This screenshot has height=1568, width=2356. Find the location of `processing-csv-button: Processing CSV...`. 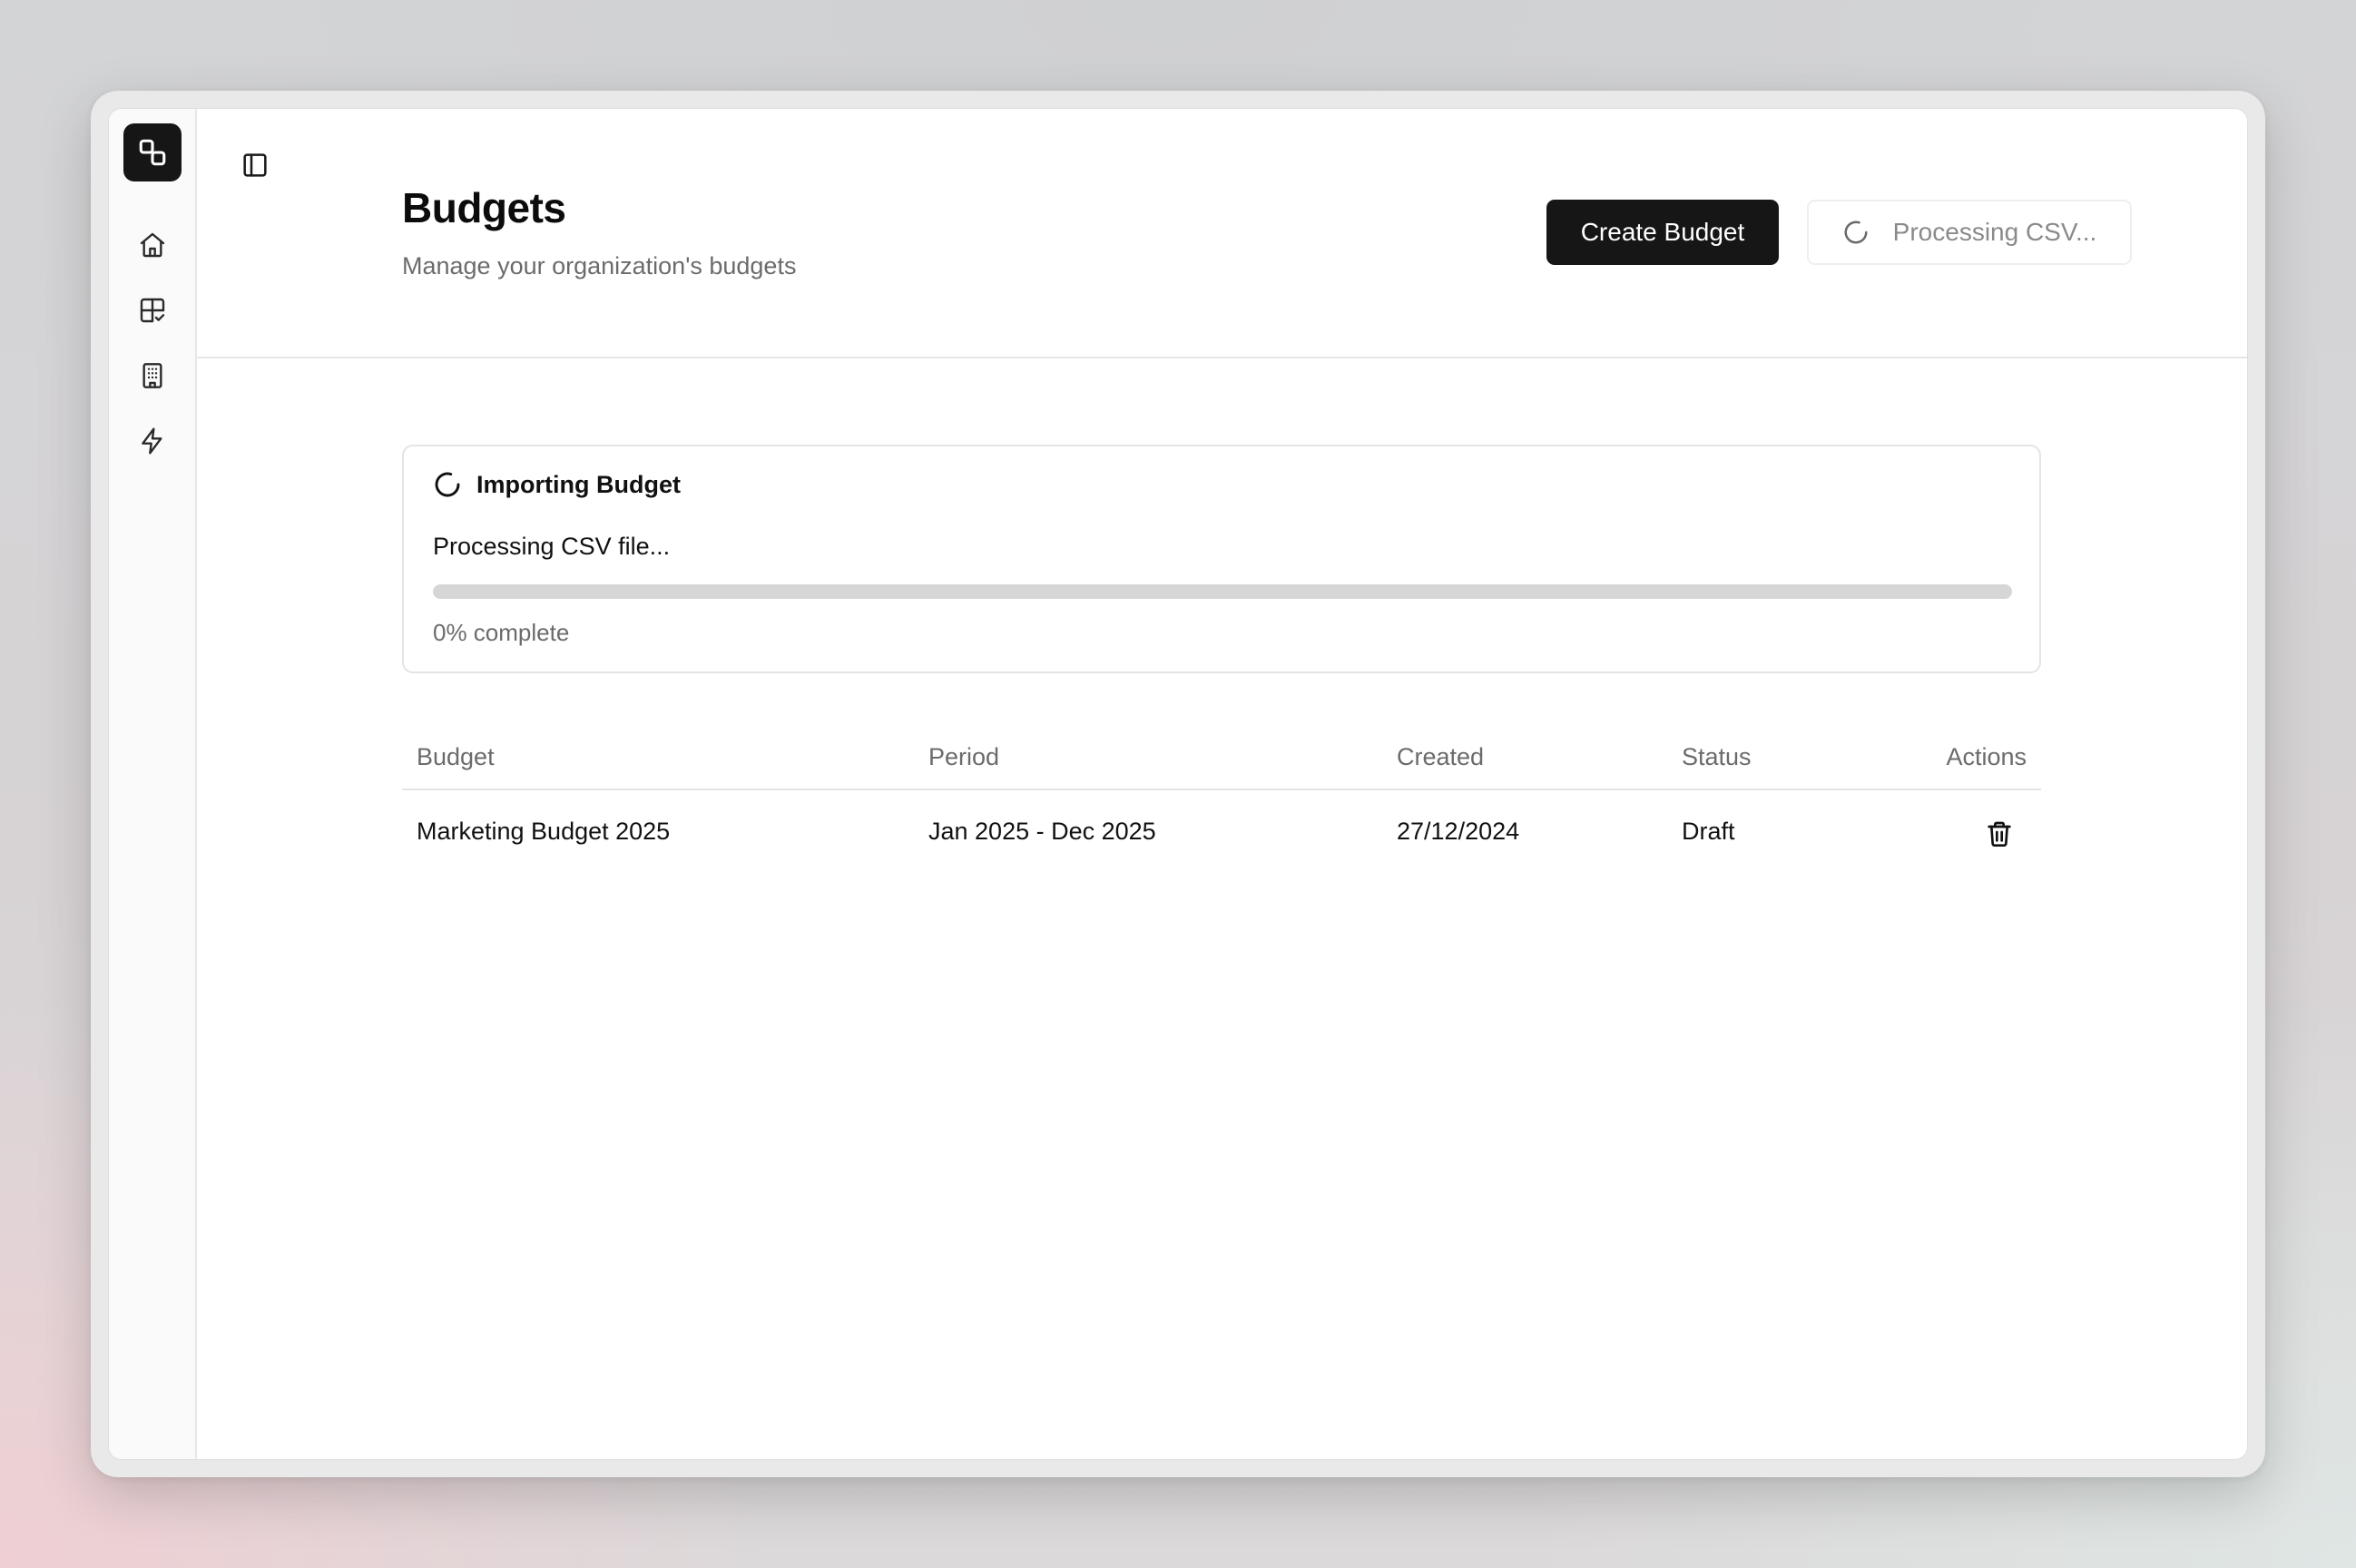

processing-csv-button: Processing CSV... is located at coordinates (1970, 232).